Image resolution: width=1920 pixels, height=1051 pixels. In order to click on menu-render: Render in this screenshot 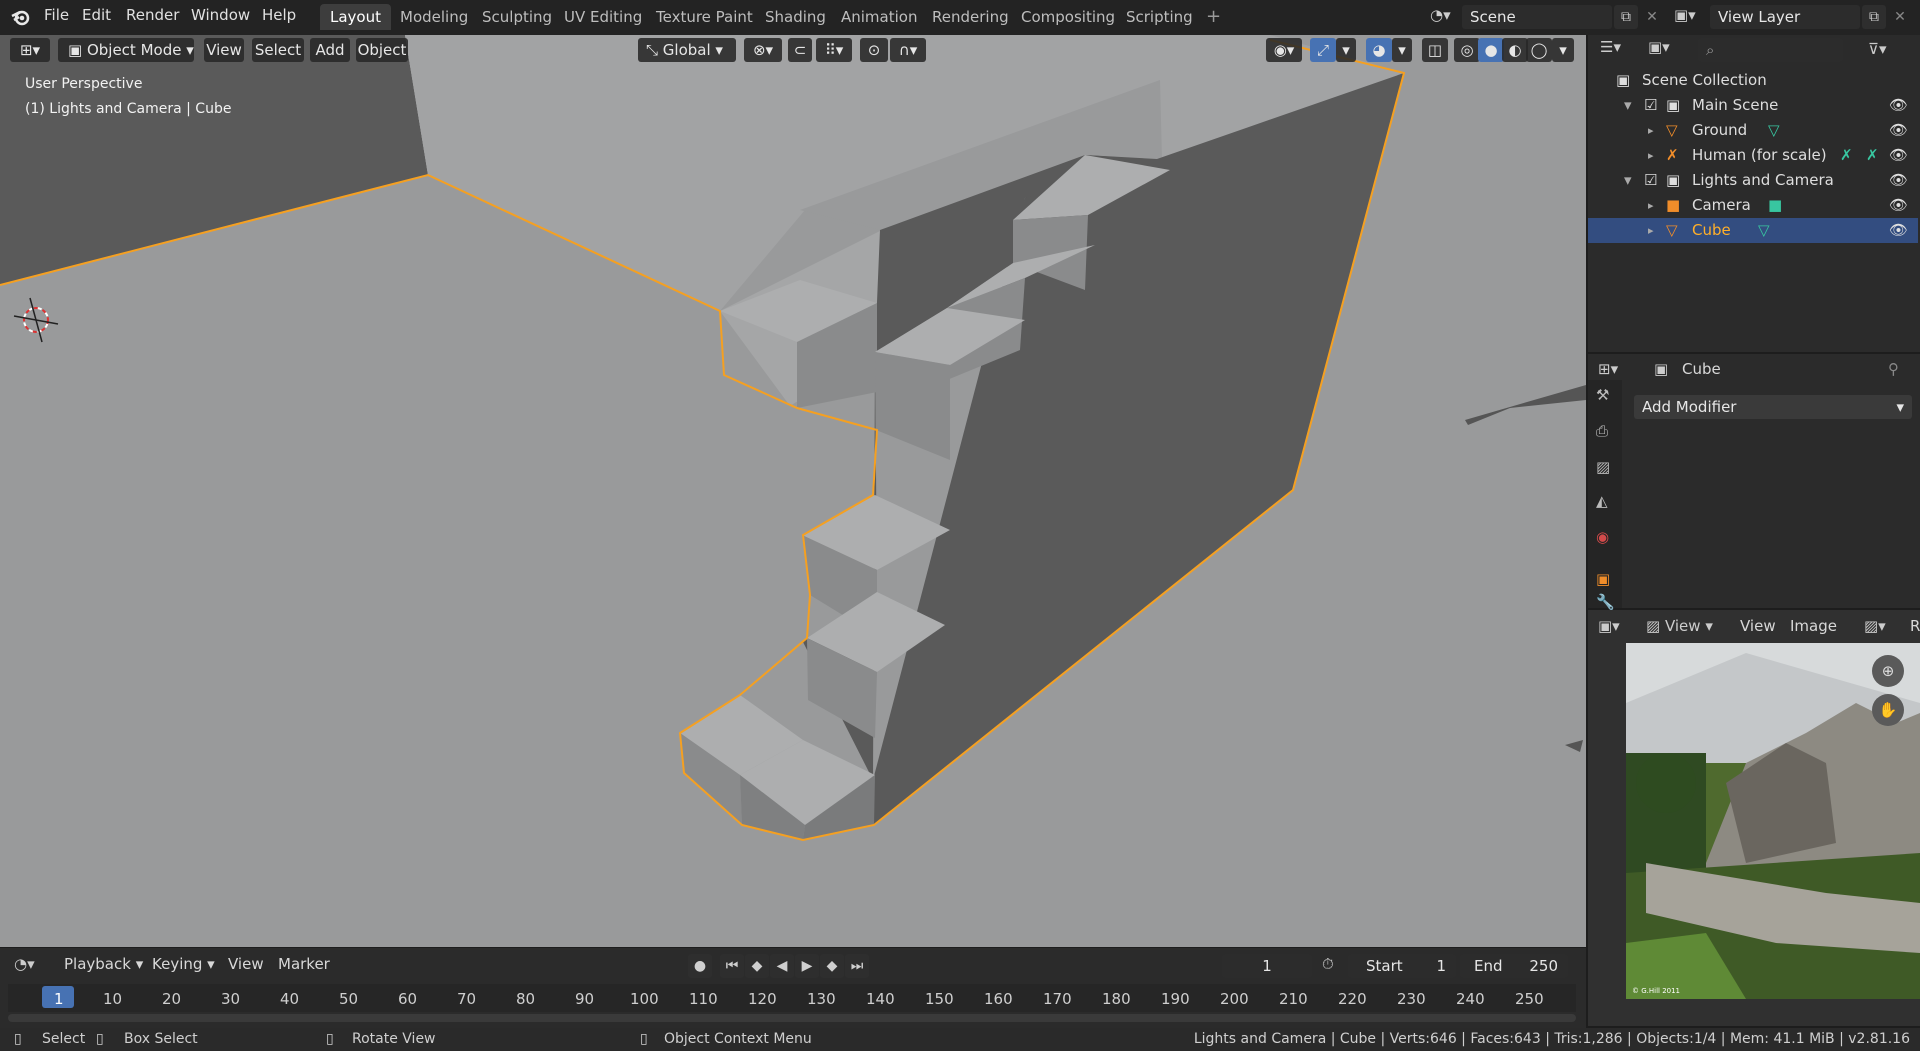, I will do `click(152, 15)`.